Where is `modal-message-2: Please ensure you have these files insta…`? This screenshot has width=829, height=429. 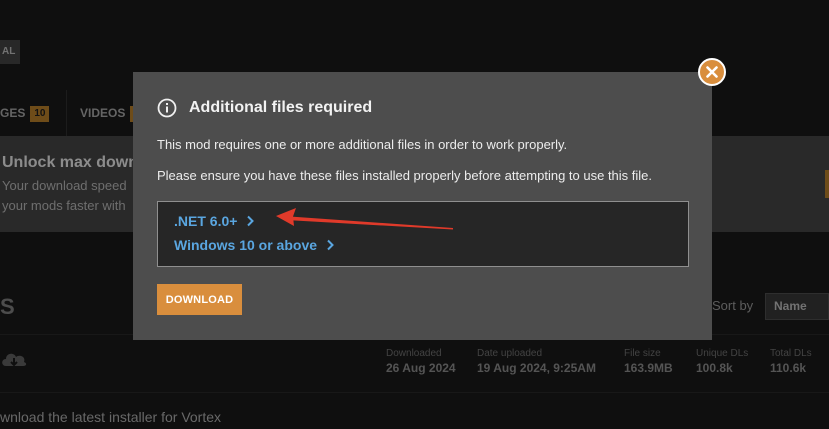 modal-message-2: Please ensure you have these files insta… is located at coordinates (405, 175).